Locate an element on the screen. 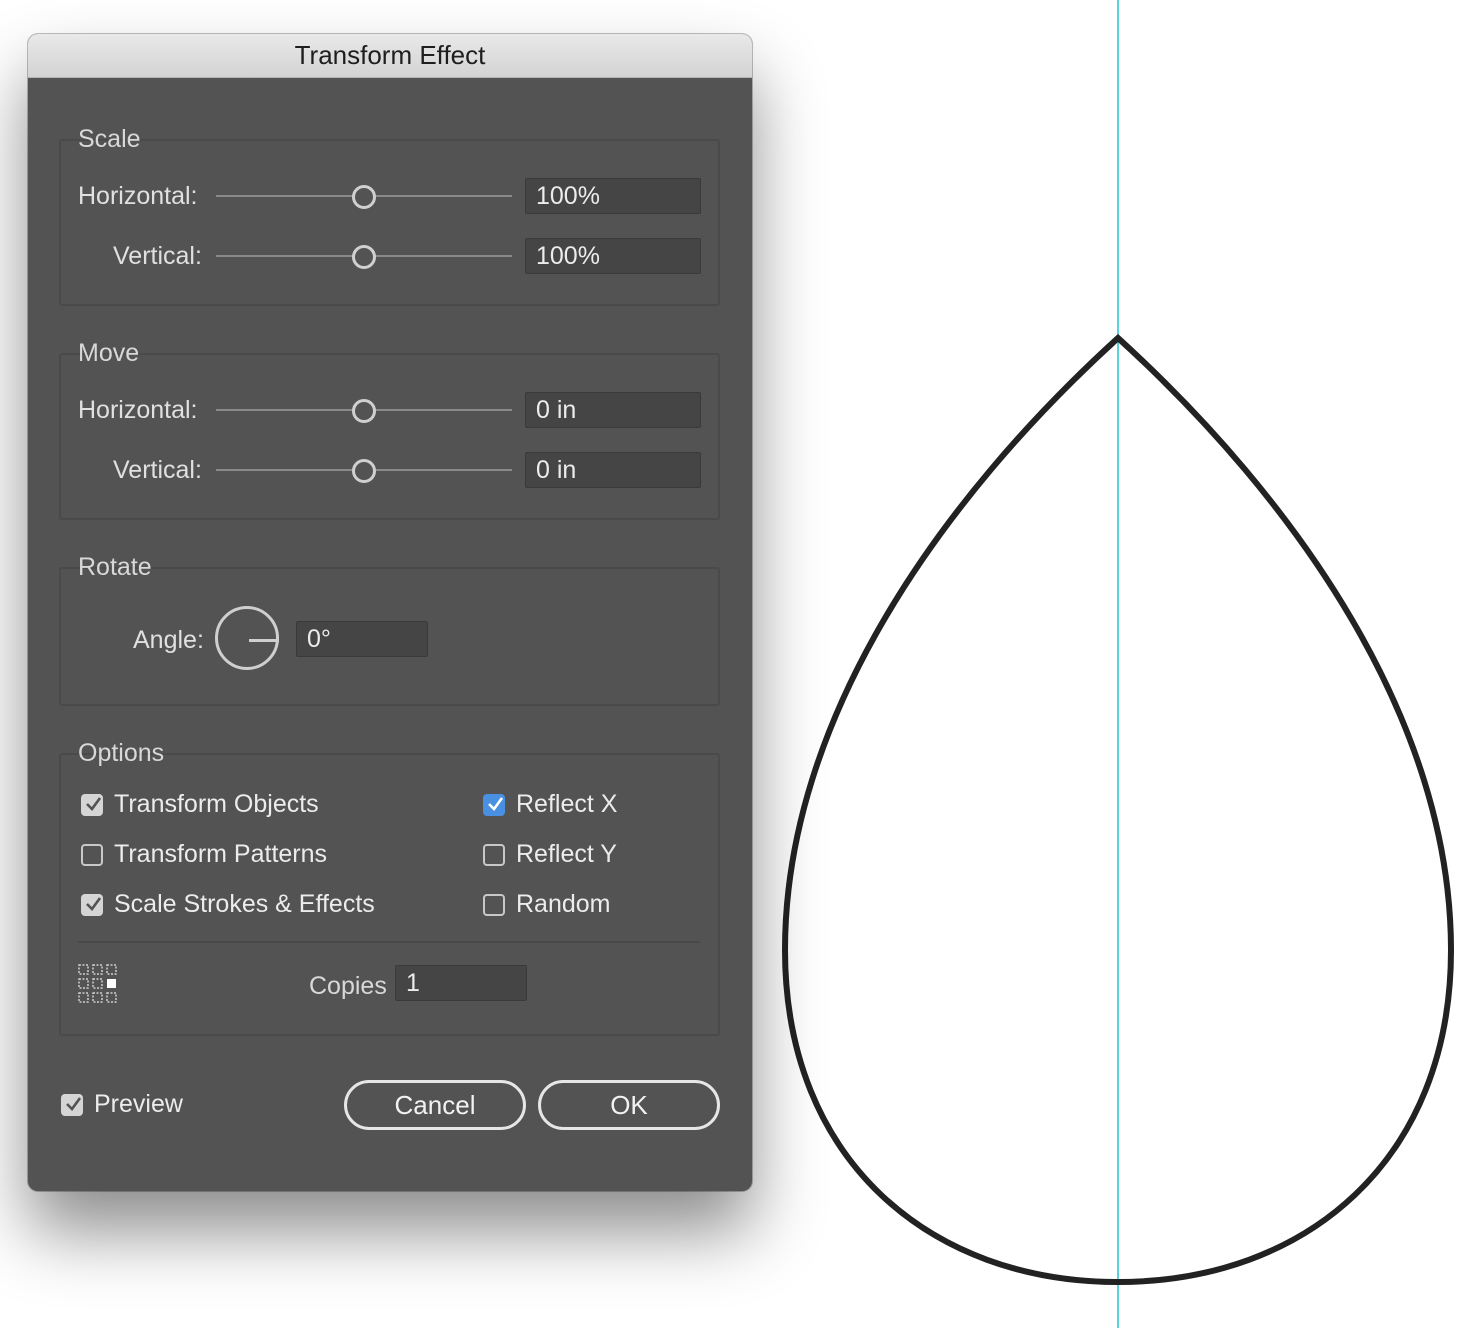 The width and height of the screenshot is (1480, 1328). preview-checkbox is located at coordinates (72, 1105).